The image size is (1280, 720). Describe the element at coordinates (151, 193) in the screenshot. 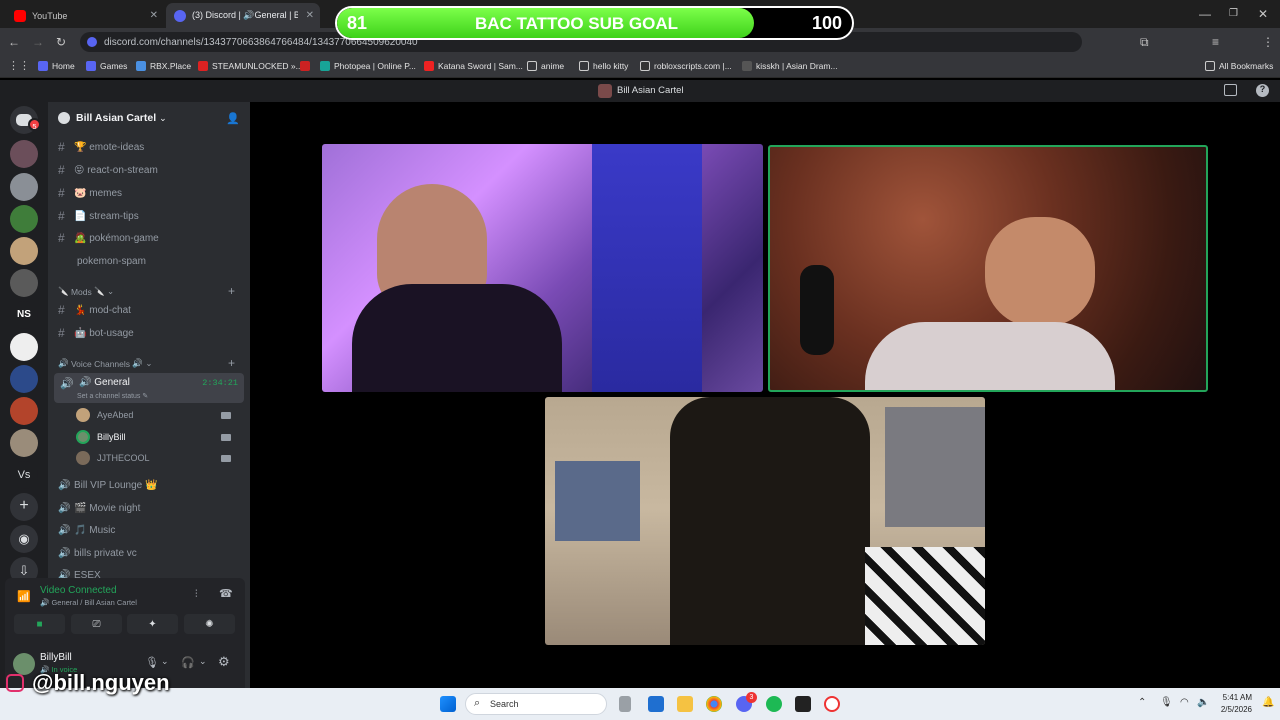

I see `channel-memes: # 🐷 memes` at that location.